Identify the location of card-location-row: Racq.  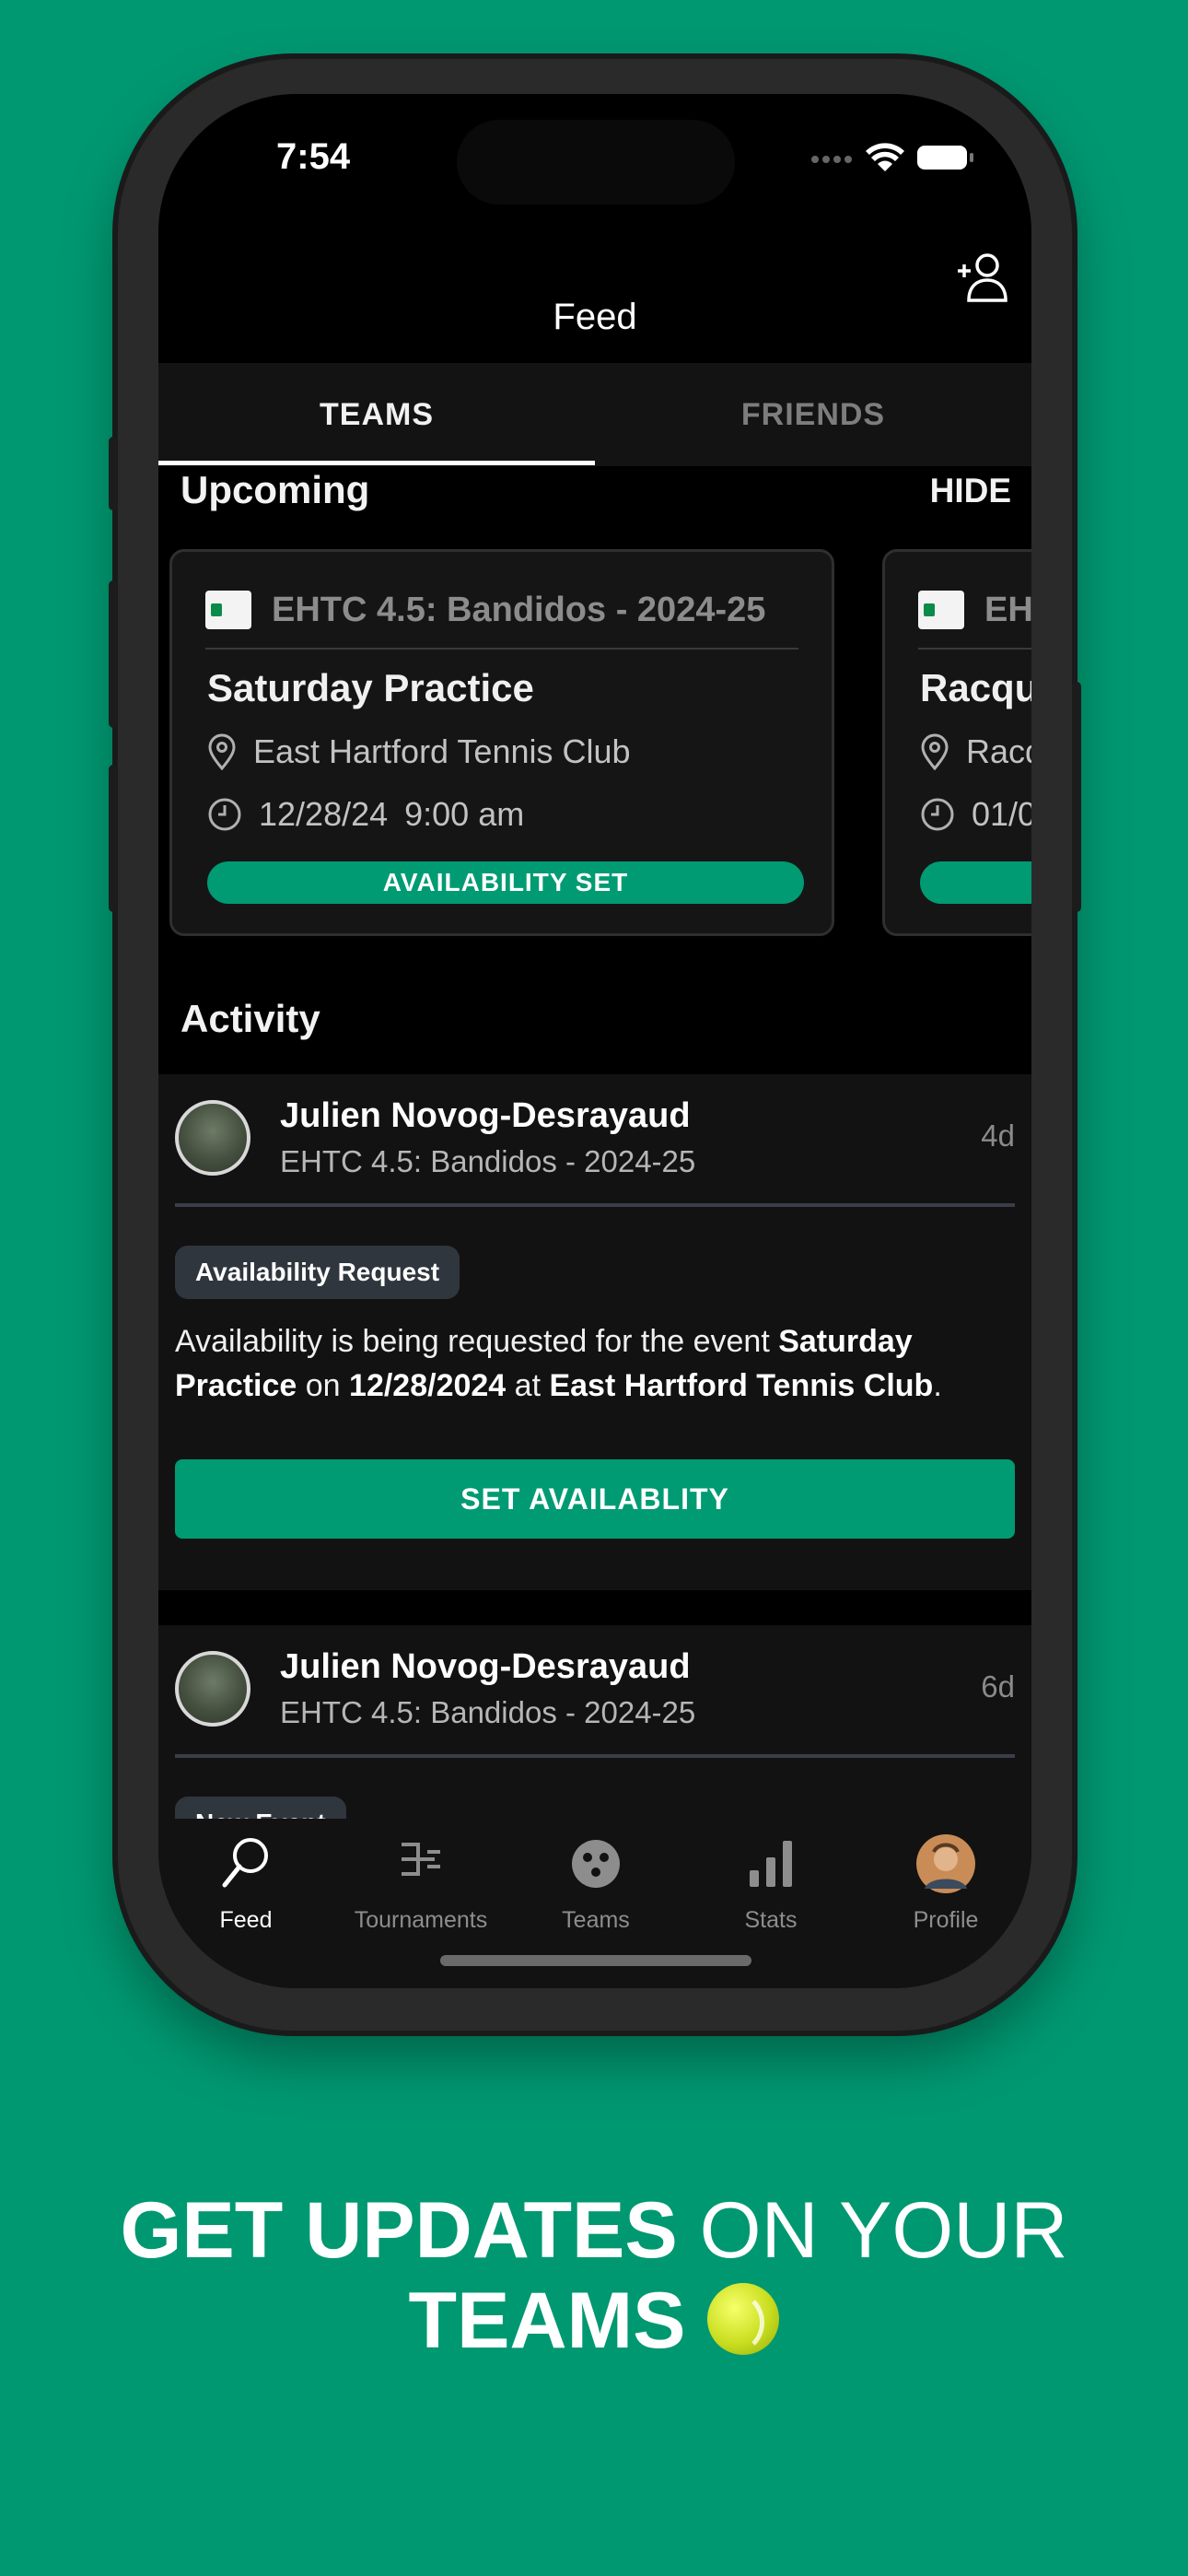
(976, 751).